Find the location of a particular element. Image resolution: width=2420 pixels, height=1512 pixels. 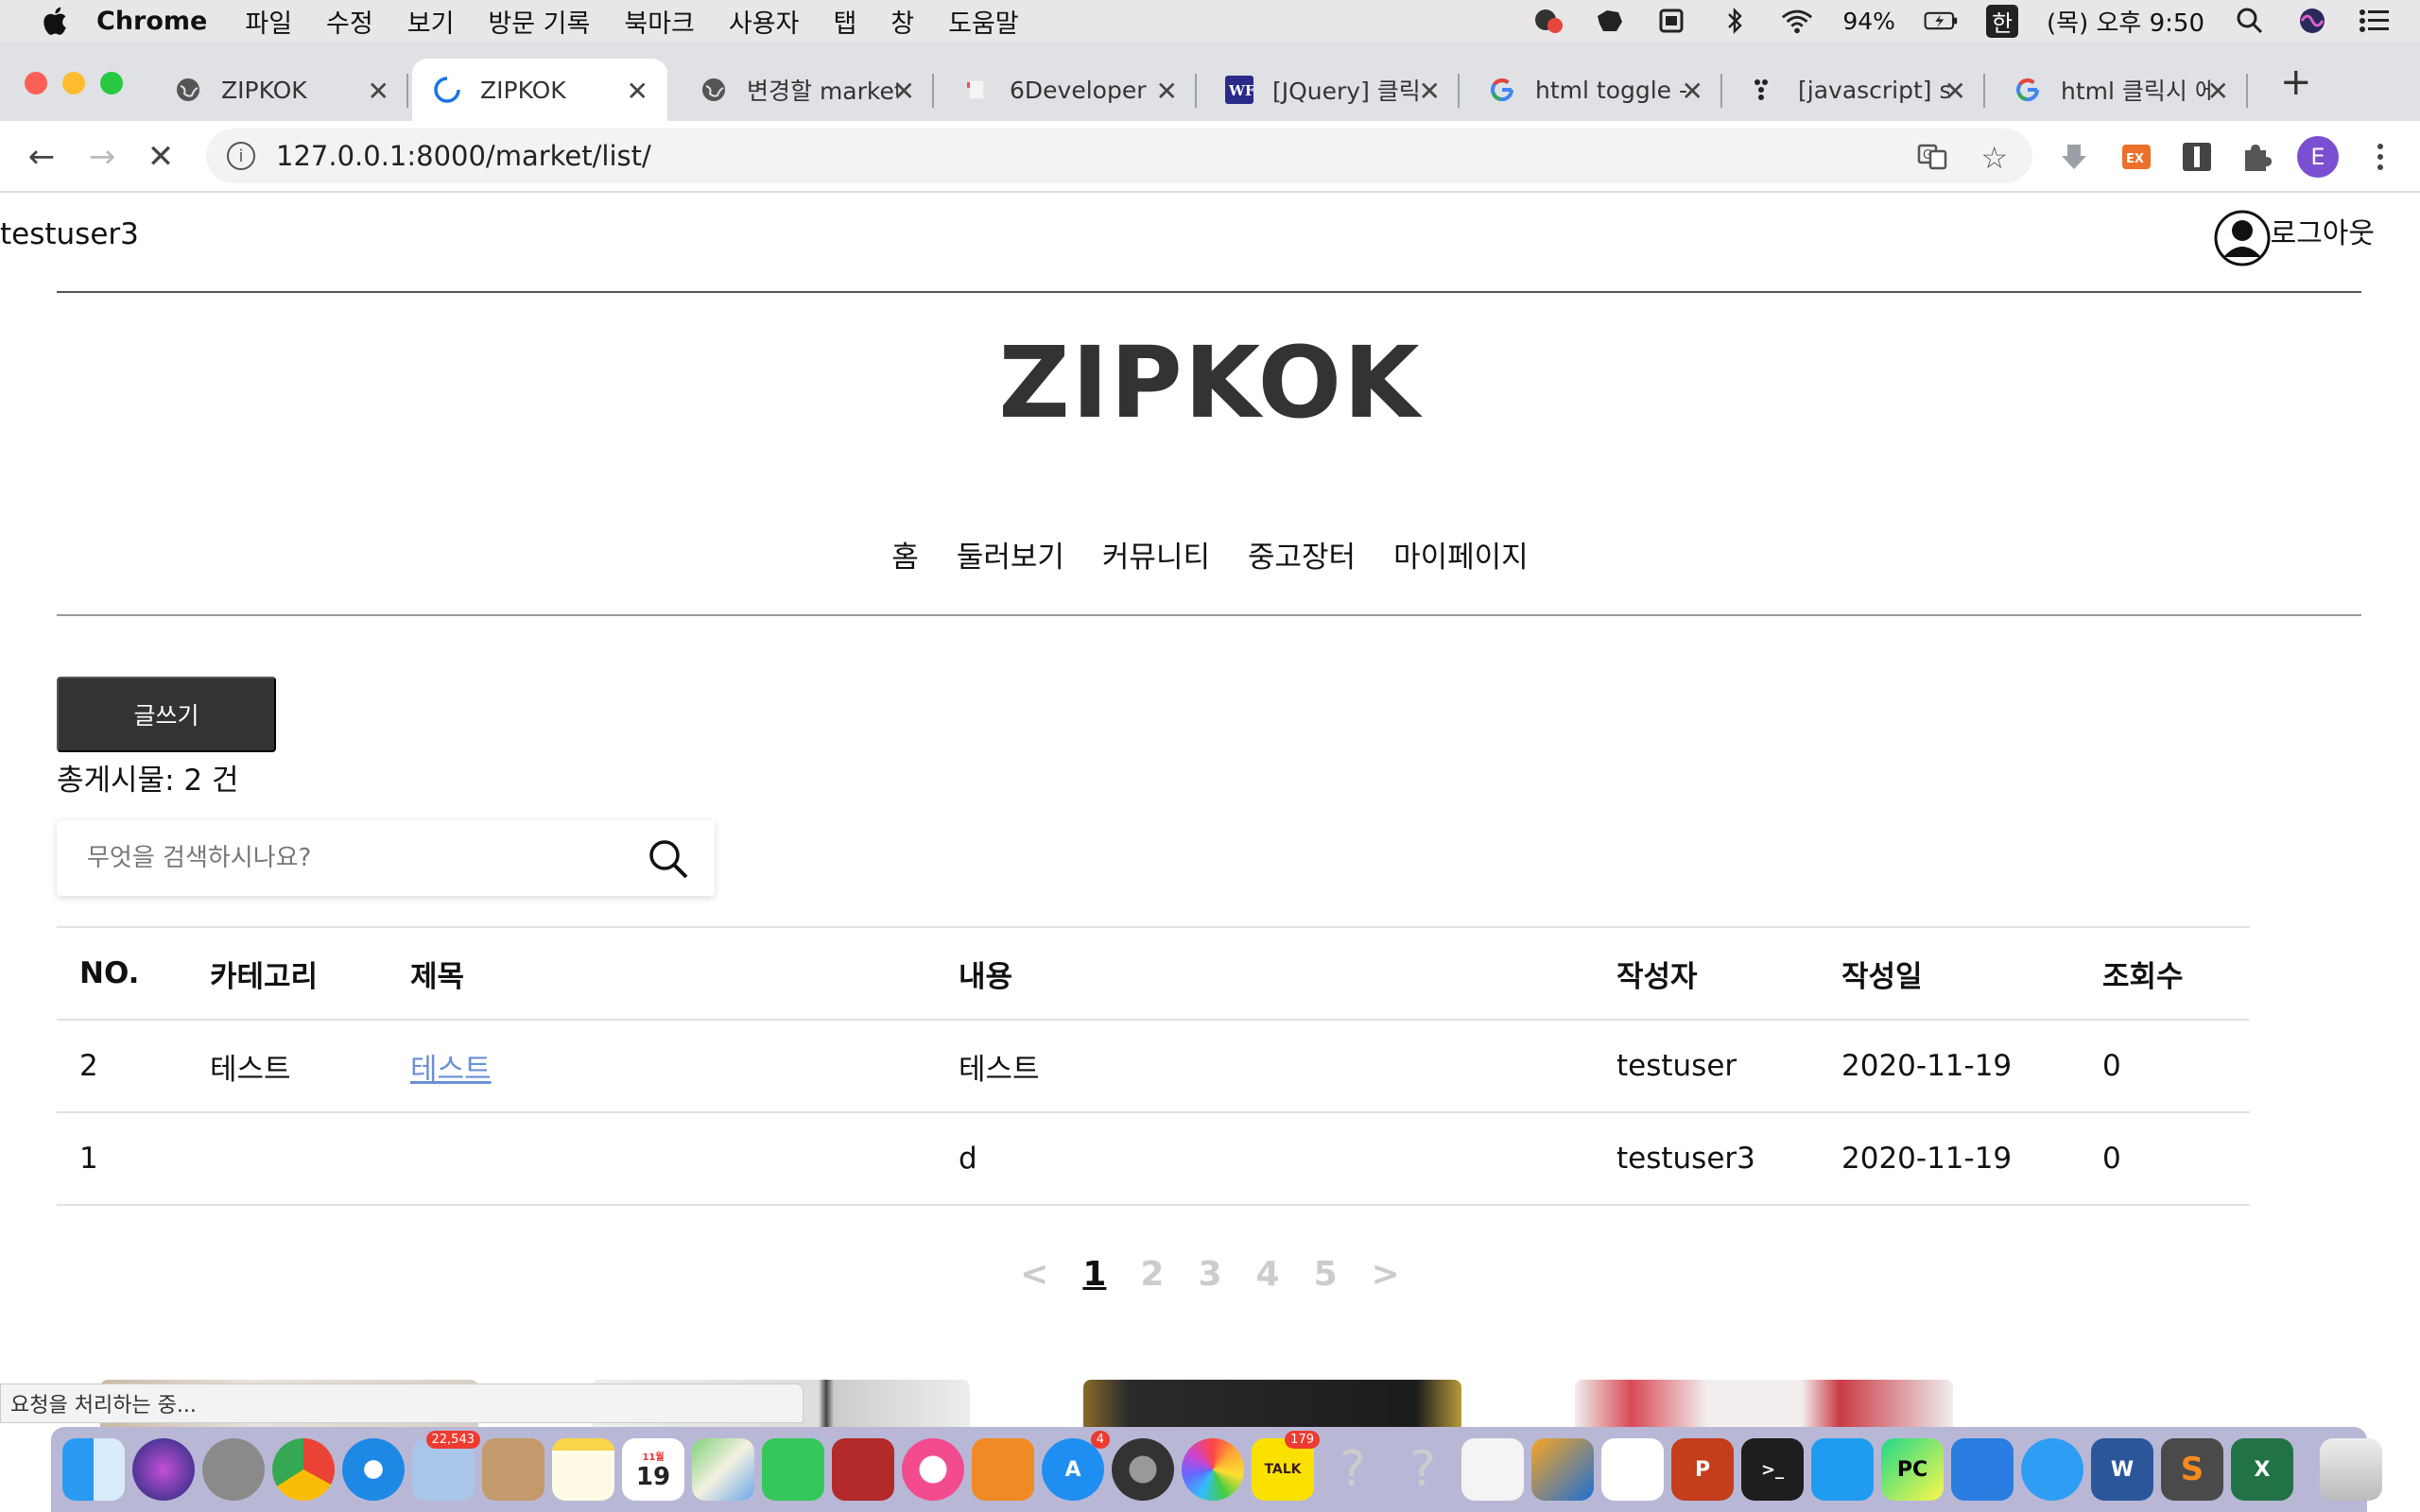

pagination-page-4: 4 is located at coordinates (1268, 1274).